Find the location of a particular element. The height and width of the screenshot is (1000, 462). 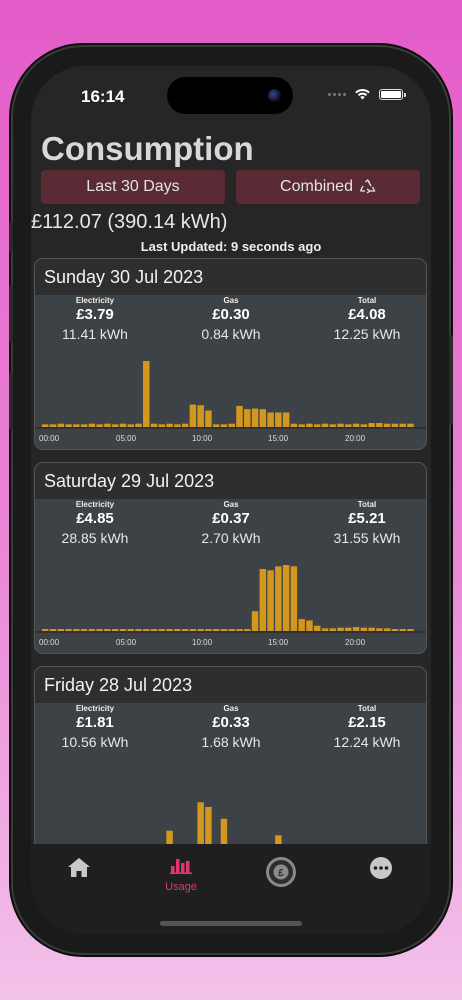

cellular-signal-icon is located at coordinates (337, 94).